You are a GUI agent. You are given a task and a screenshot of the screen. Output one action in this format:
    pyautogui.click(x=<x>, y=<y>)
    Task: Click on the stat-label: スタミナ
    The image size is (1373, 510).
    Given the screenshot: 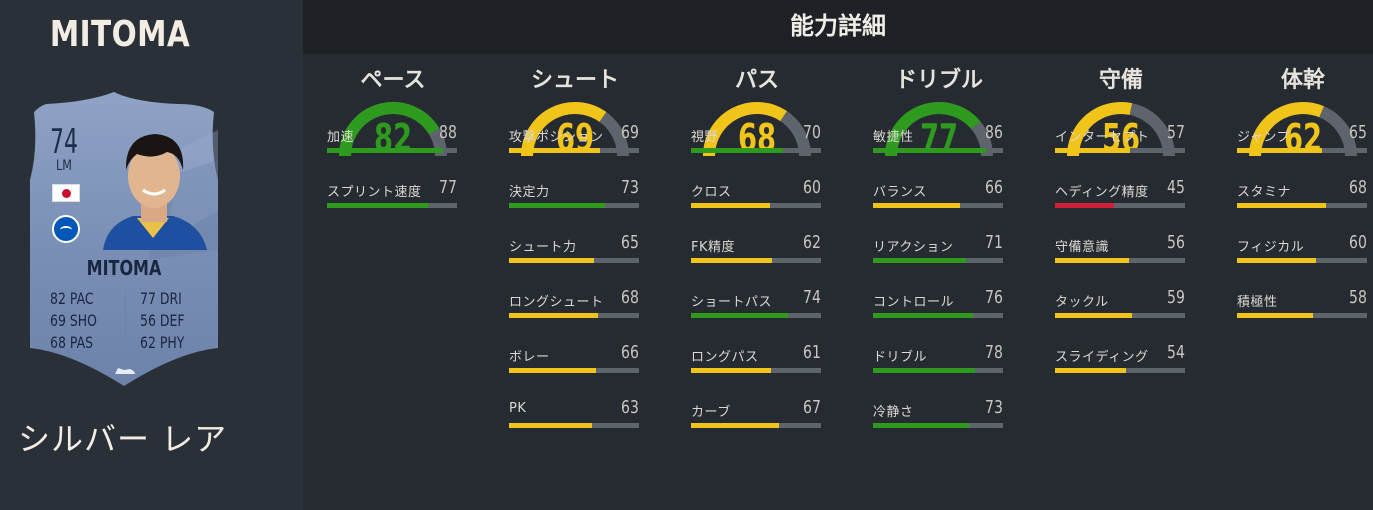 What is the action you would take?
    pyautogui.click(x=1264, y=192)
    